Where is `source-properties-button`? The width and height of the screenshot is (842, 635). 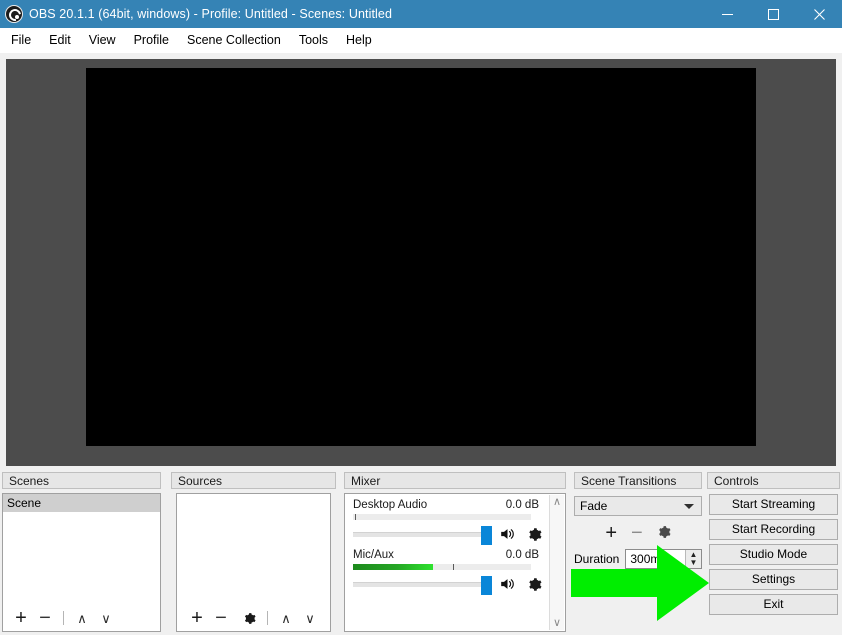 source-properties-button is located at coordinates (249, 618).